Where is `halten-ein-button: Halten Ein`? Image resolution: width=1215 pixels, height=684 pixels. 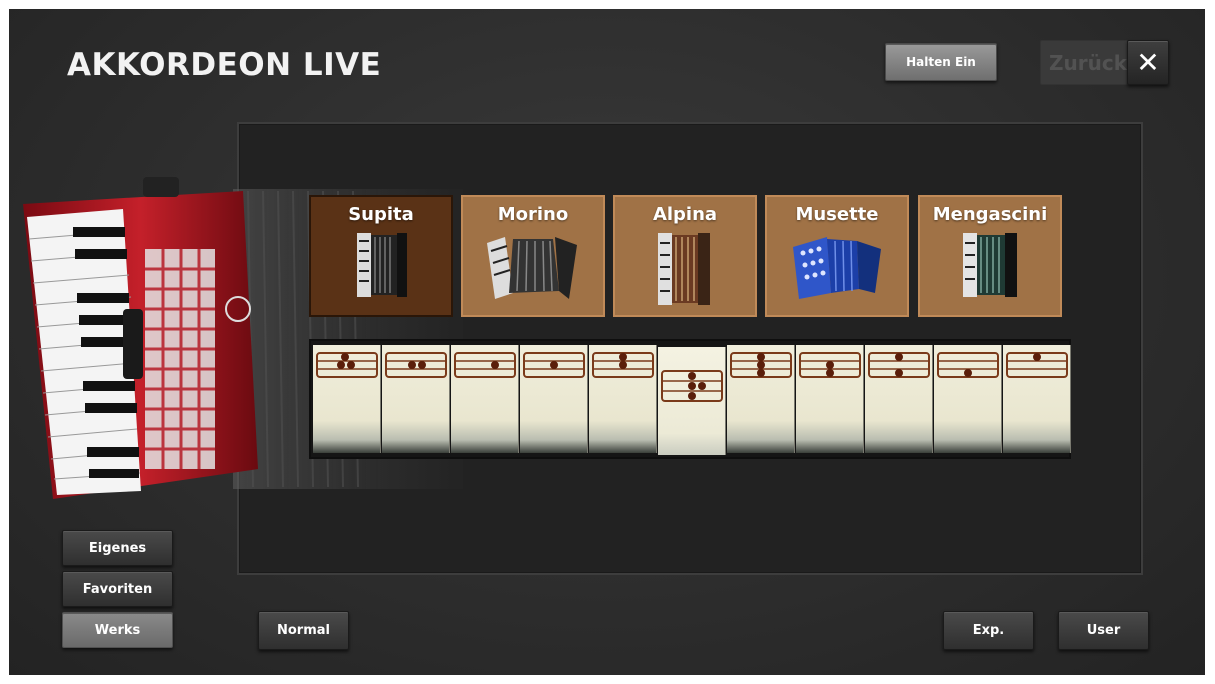
halten-ein-button: Halten Ein is located at coordinates (941, 62).